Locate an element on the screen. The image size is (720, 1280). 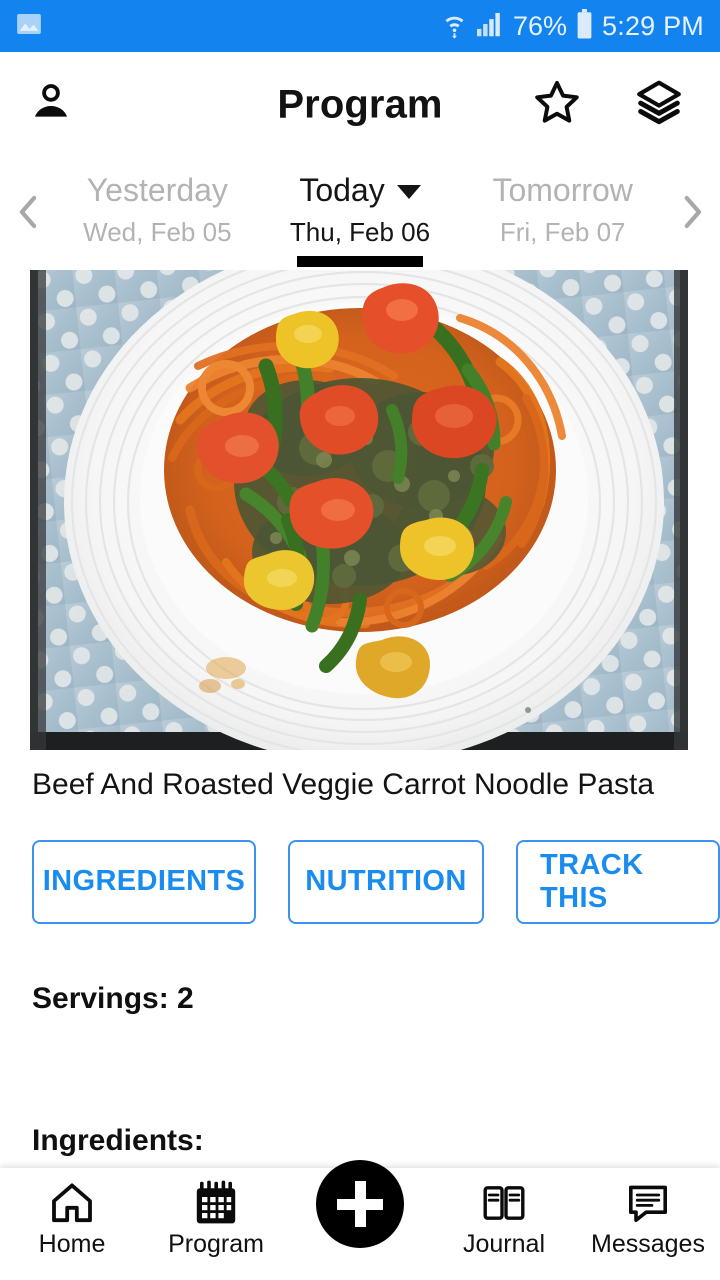
bottom-navigation-bar: Home Program Journal Messages is located at coordinates (360, 1220).